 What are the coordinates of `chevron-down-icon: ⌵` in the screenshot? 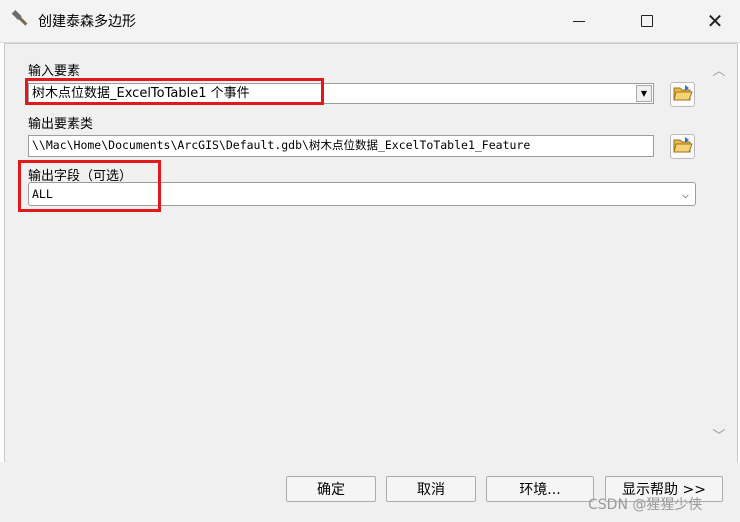 It's located at (685, 194).